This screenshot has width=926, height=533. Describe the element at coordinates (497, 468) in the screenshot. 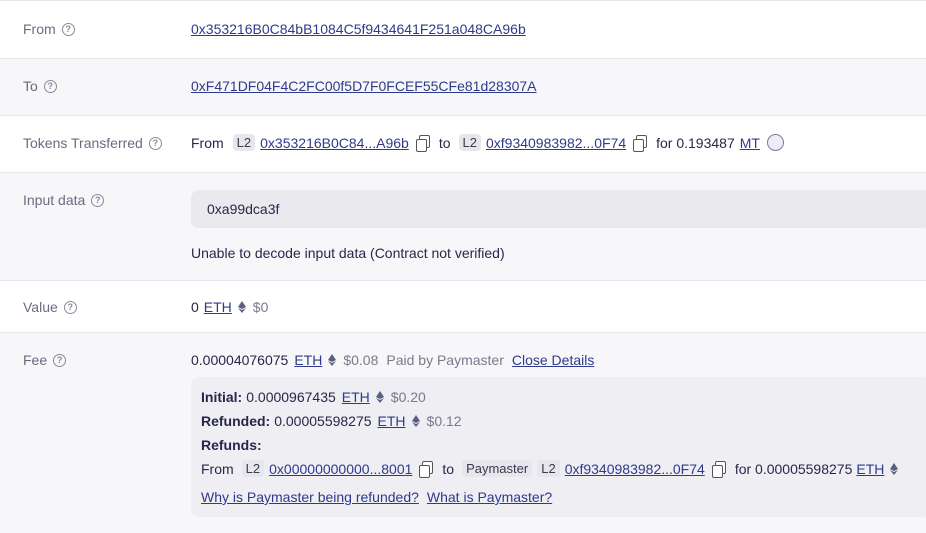

I see `paymaster-badge: Paymaster` at that location.